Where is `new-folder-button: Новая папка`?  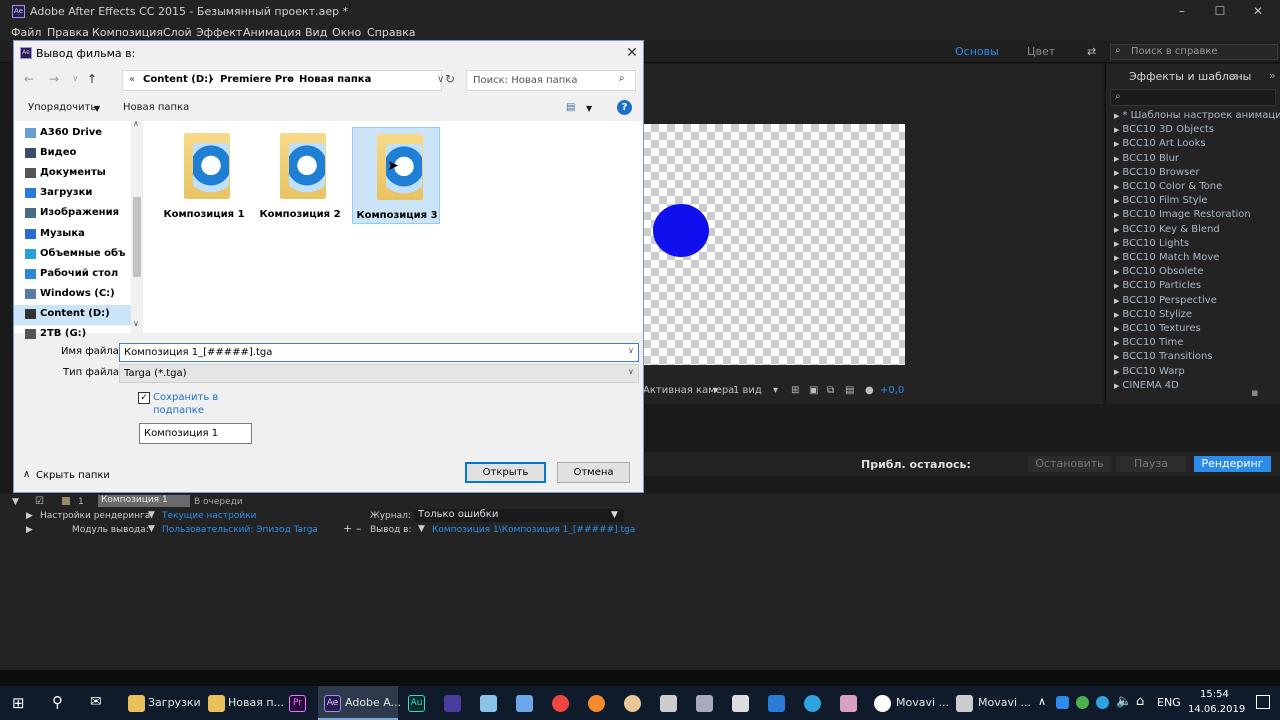
new-folder-button: Новая папка is located at coordinates (156, 107).